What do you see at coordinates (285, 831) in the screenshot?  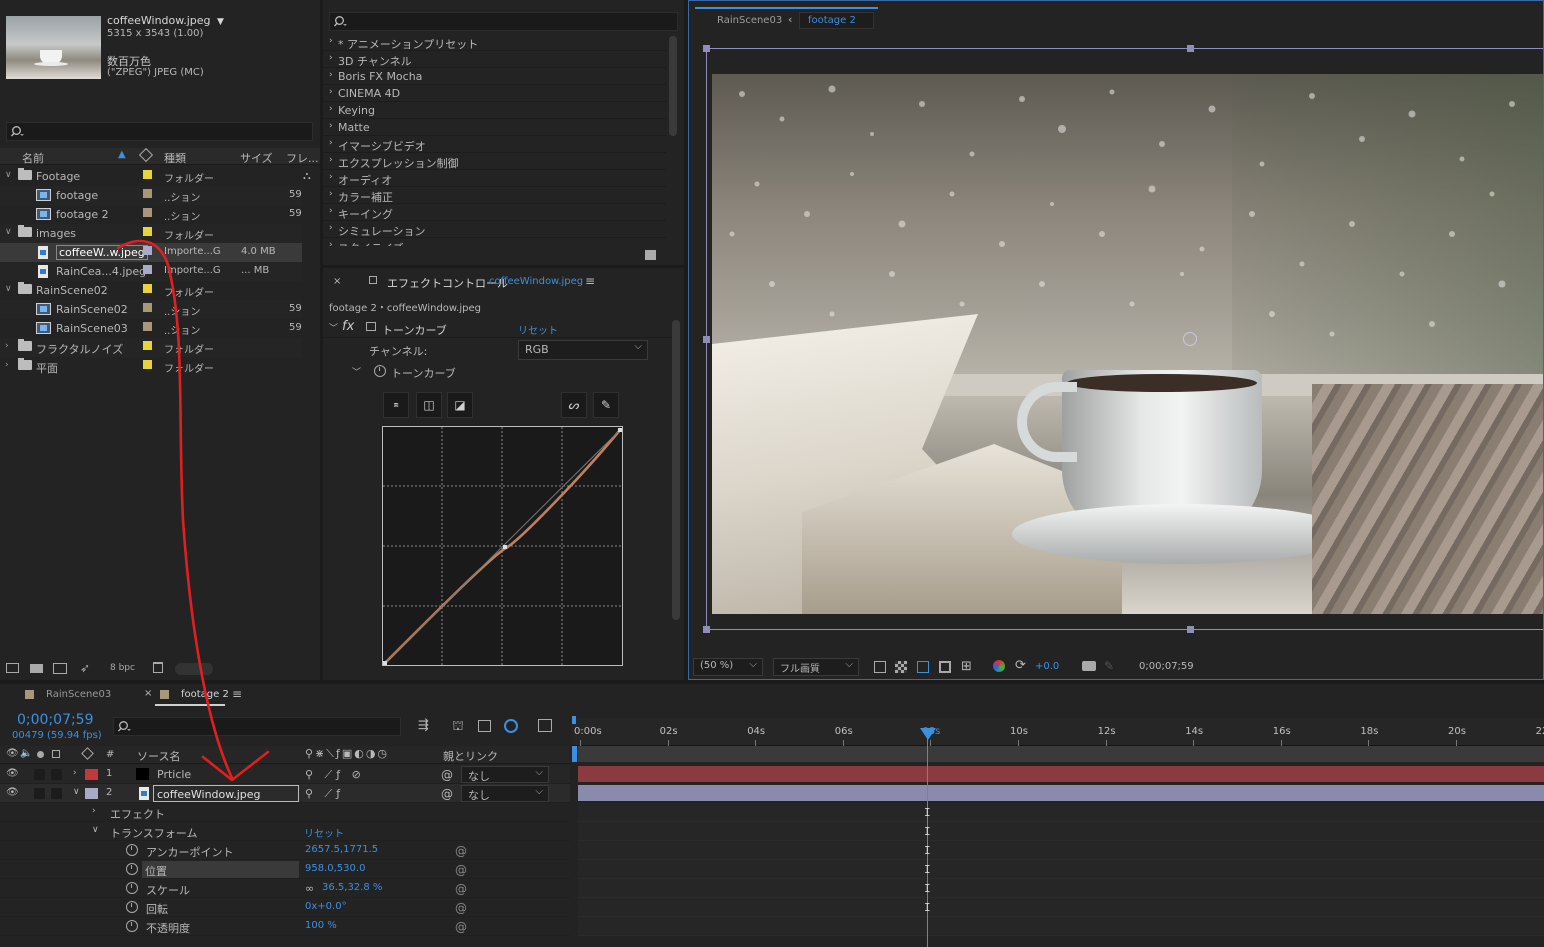 I see `transform-group-row: ∨ トランスフォーム リセット` at bounding box center [285, 831].